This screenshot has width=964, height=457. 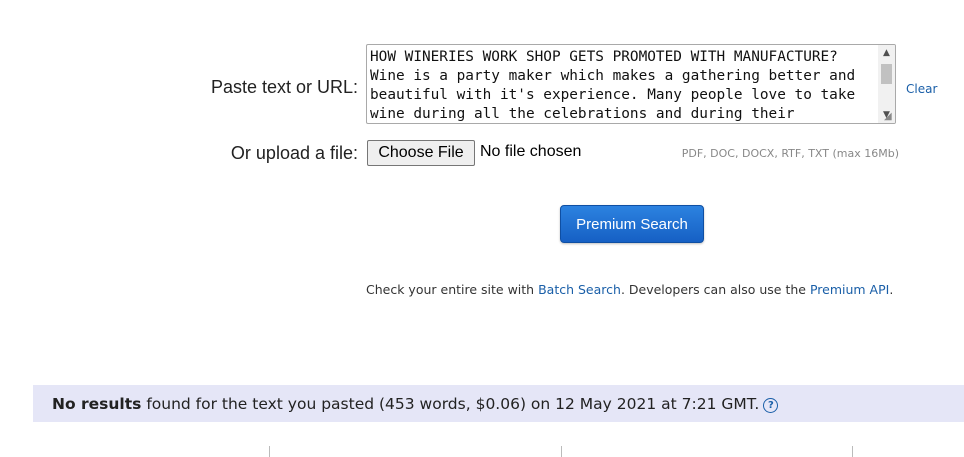 I want to click on scroll-thumb, so click(x=886, y=74).